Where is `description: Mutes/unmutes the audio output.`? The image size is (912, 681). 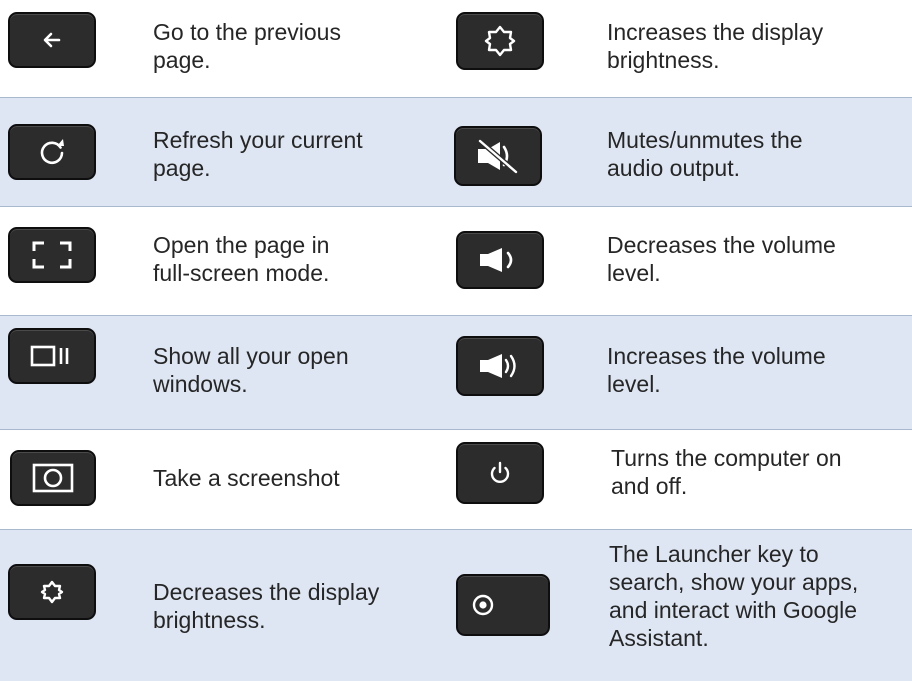
description: Mutes/unmutes the audio output. is located at coordinates (705, 154).